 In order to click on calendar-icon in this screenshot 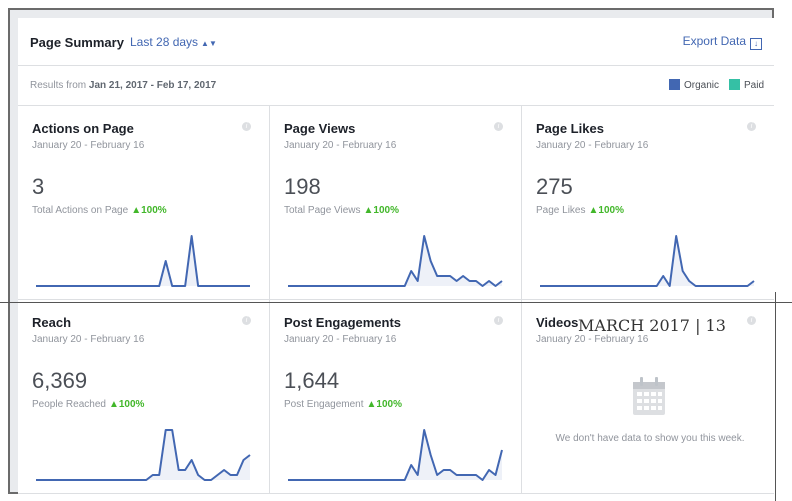, I will do `click(649, 396)`.